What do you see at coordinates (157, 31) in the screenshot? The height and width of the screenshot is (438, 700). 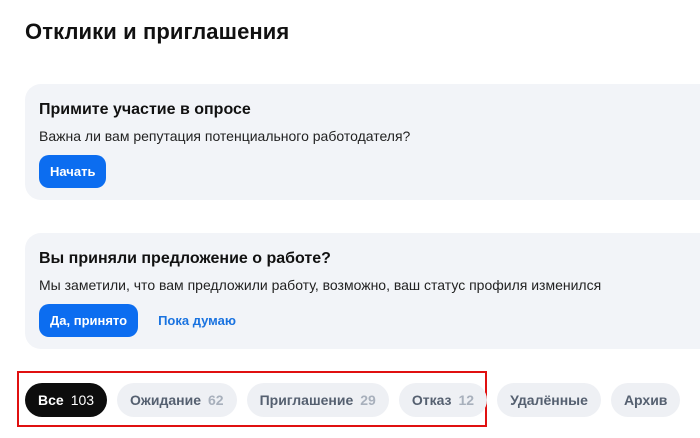 I see `page-title: Отклики и приглашения` at bounding box center [157, 31].